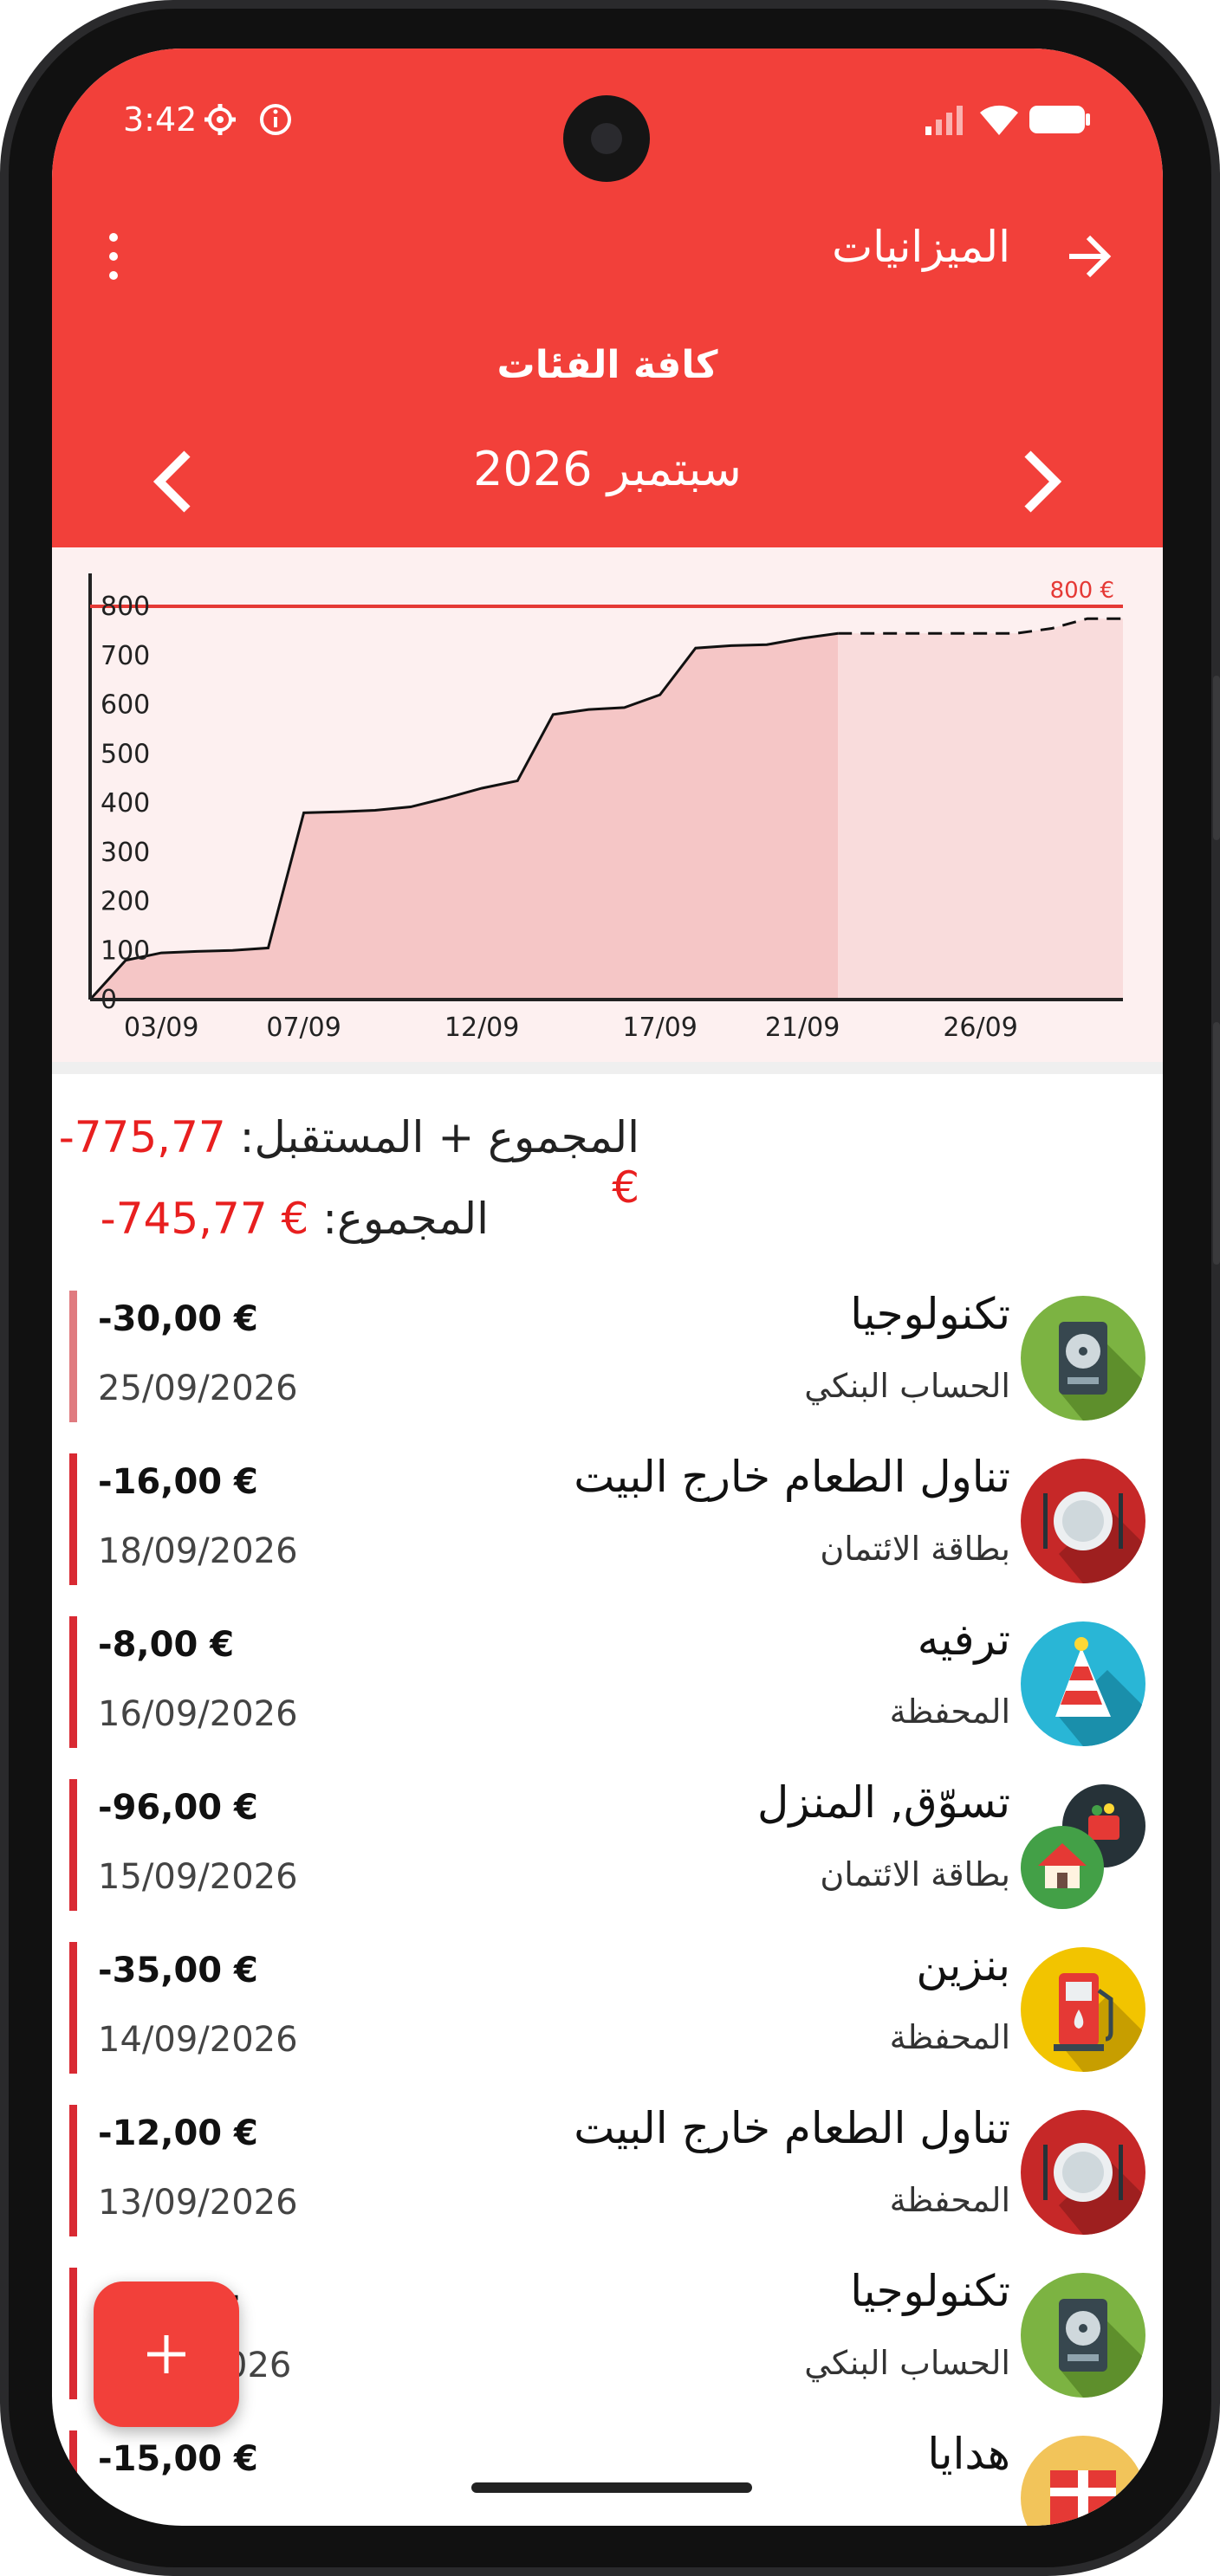  What do you see at coordinates (439, 1137) in the screenshot?
I see `total-future-label: المجموع + المستقبل:` at bounding box center [439, 1137].